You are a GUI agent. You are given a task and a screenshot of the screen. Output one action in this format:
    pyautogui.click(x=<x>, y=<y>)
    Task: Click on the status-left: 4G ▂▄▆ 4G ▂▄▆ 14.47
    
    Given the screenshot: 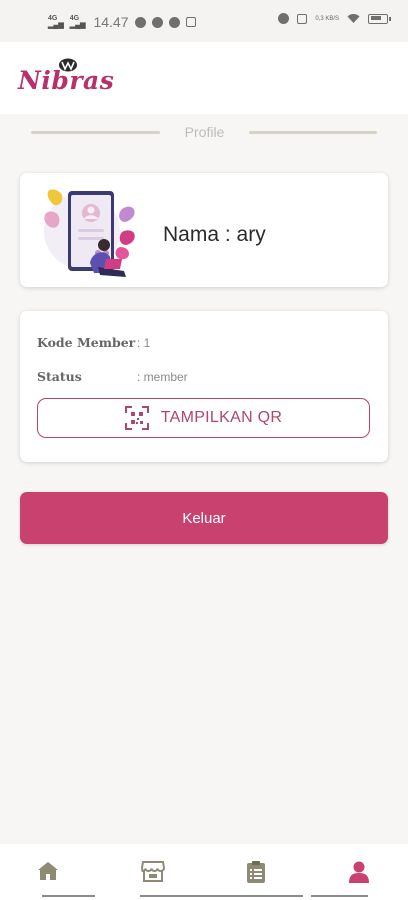 What is the action you would take?
    pyautogui.click(x=122, y=22)
    